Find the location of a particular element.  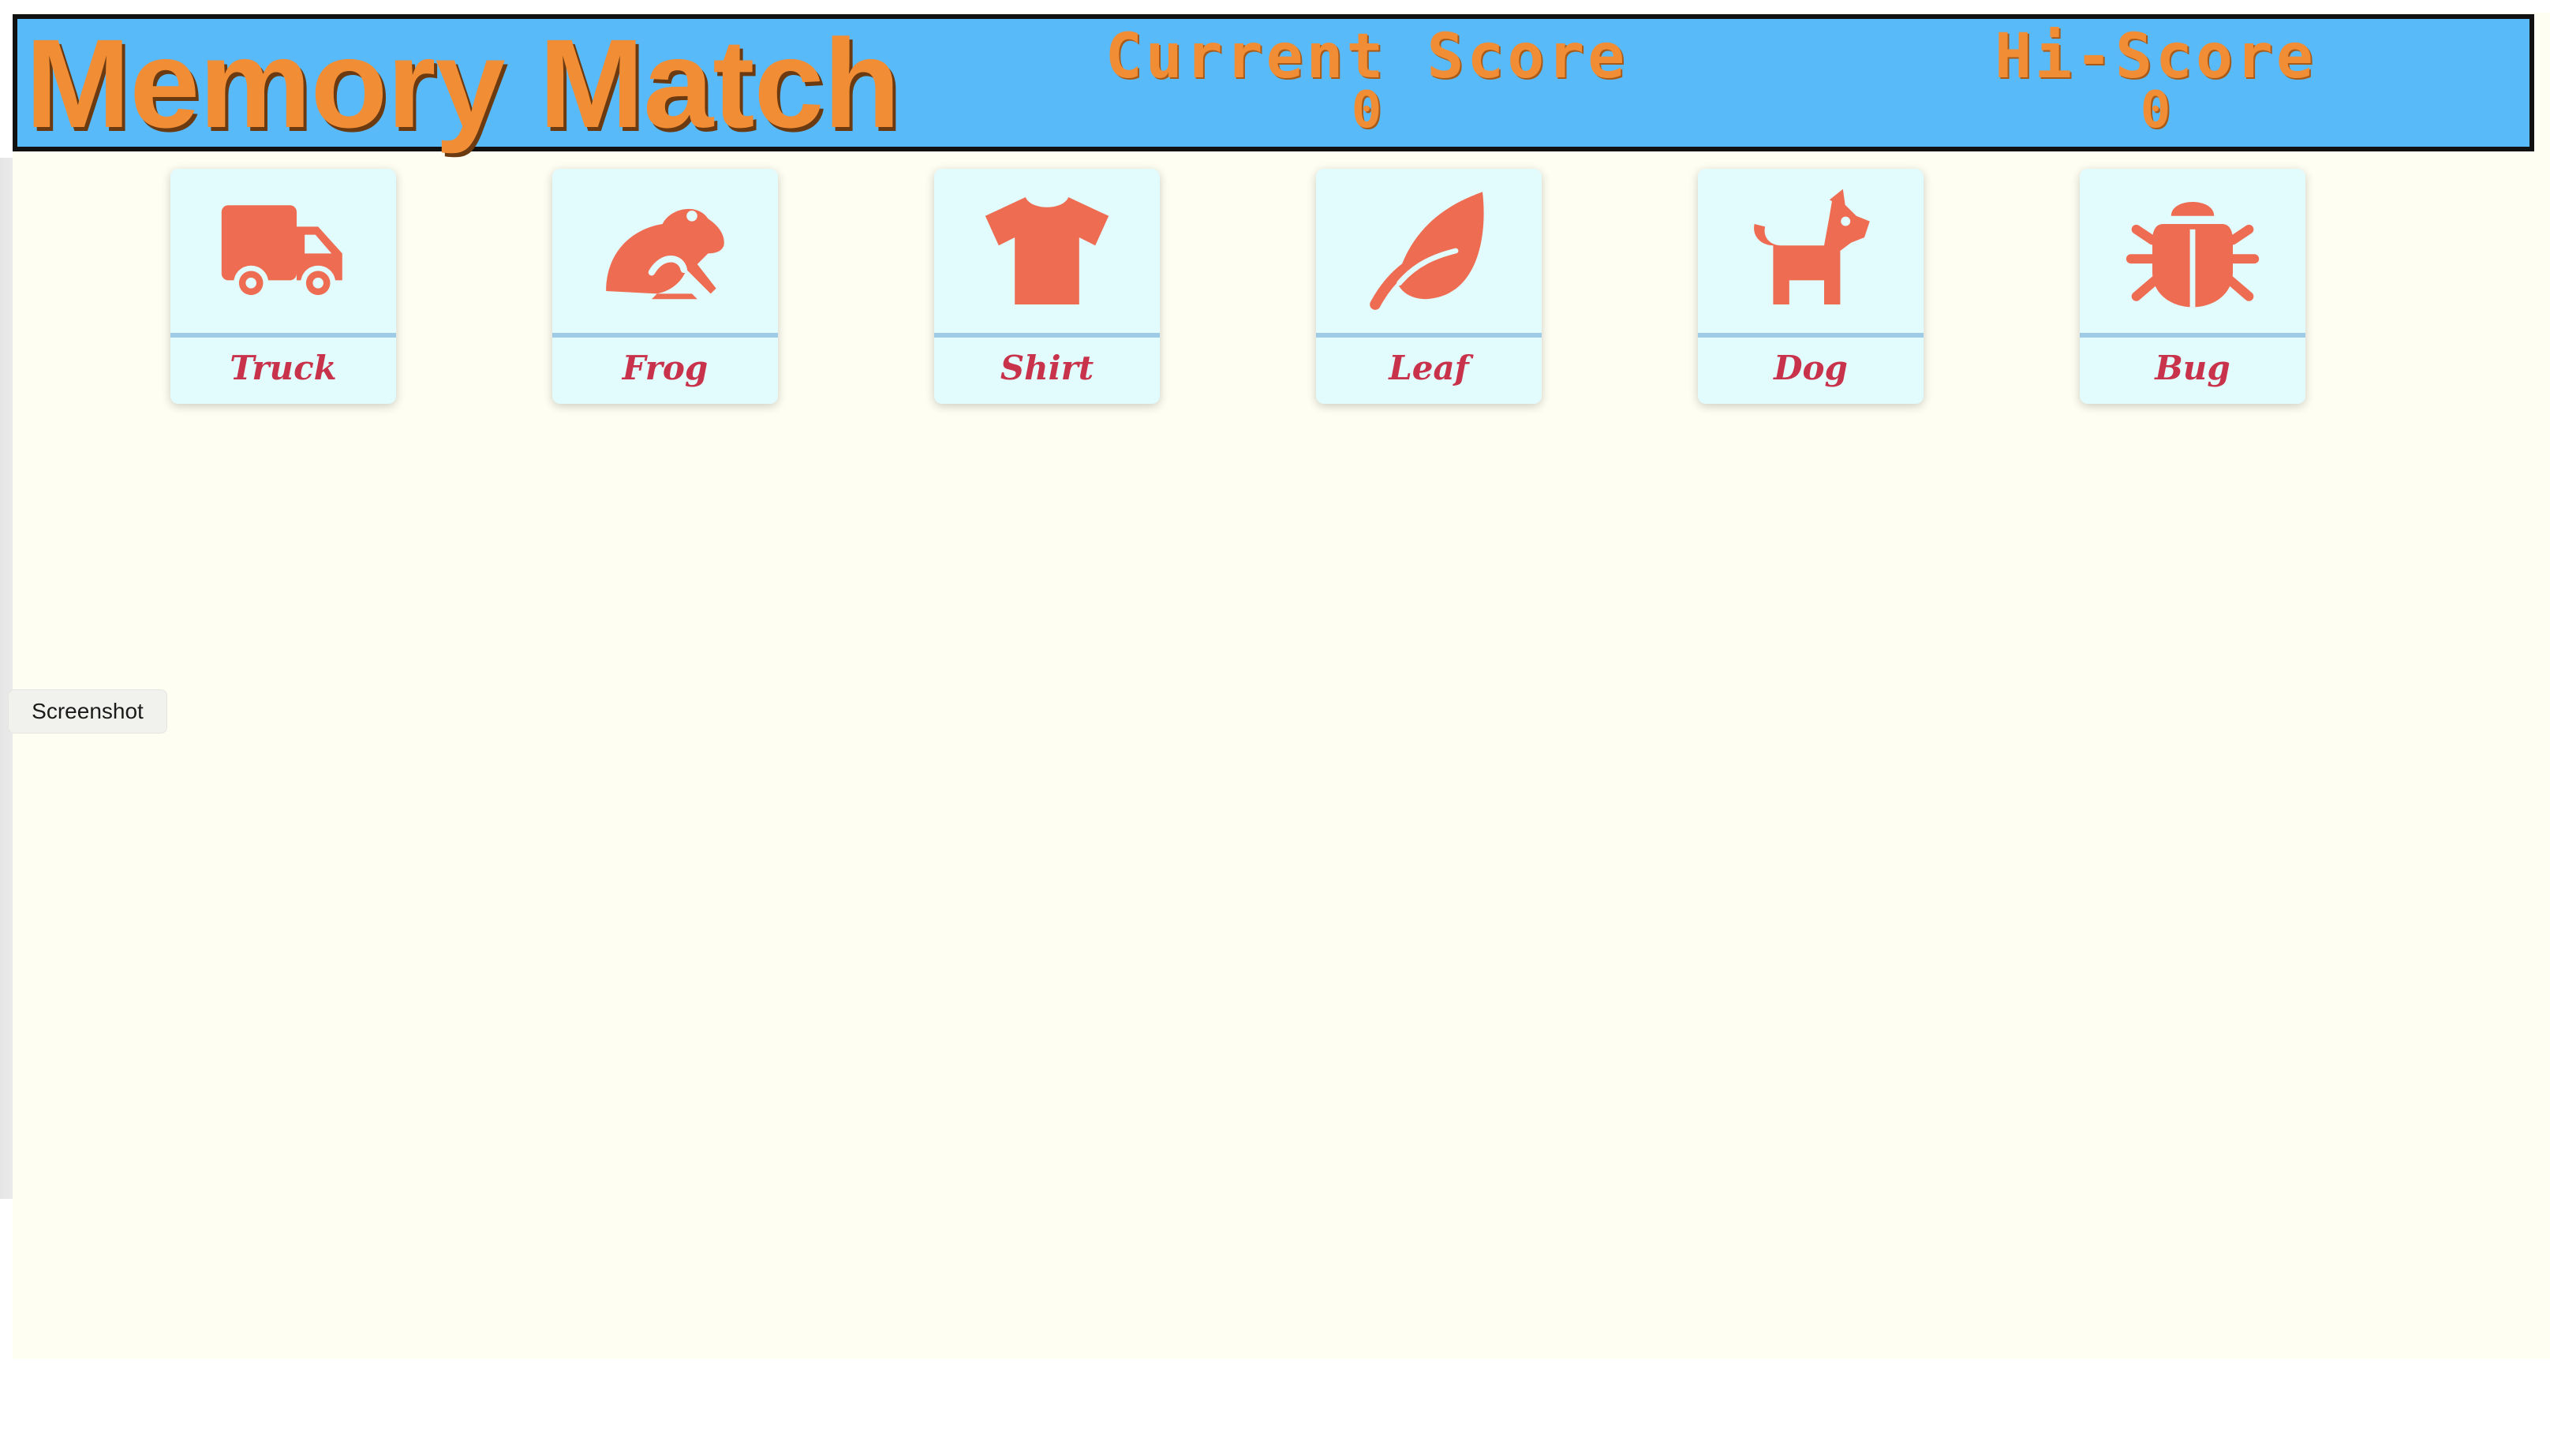

current-score: Current Score 0 is located at coordinates (1366, 80).